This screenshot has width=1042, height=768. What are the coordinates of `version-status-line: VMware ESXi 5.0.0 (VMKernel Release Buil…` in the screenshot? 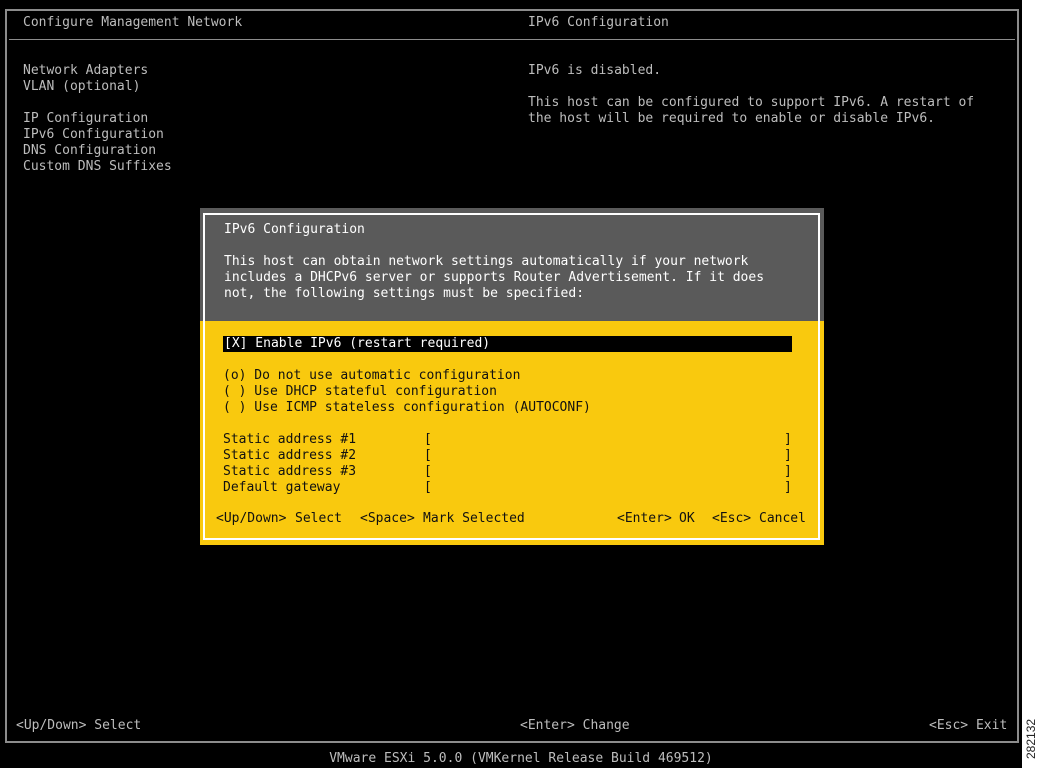 It's located at (521, 758).